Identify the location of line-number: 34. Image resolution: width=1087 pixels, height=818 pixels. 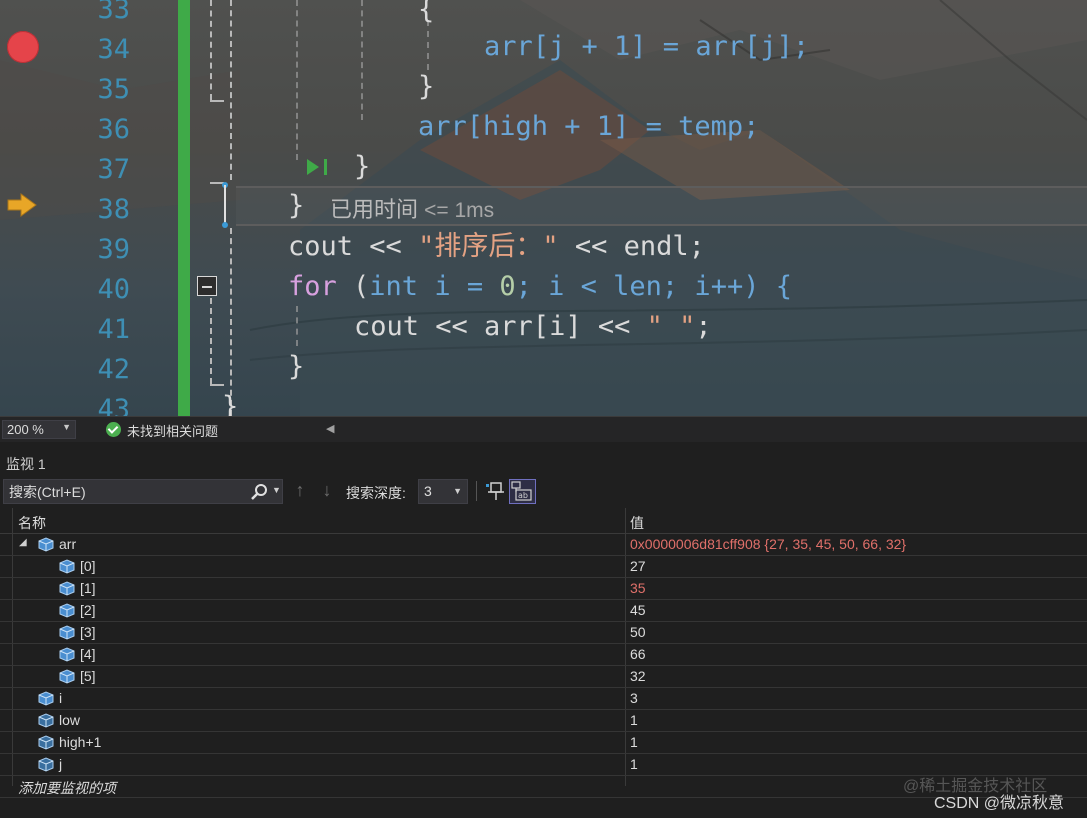
(113, 49).